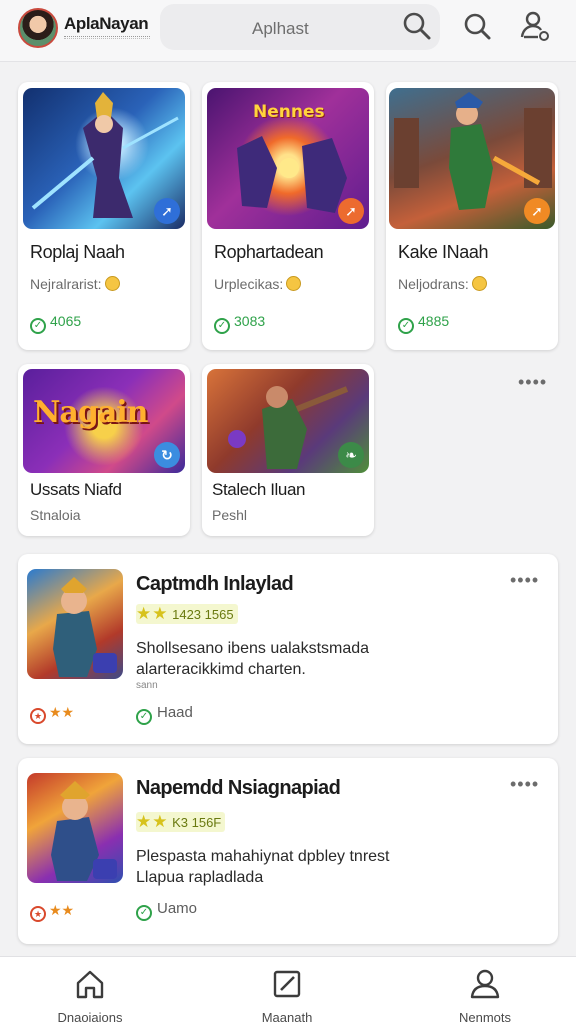 Image resolution: width=576 pixels, height=1024 pixels. I want to click on nav-item-profile: Nenmots, so click(485, 995).